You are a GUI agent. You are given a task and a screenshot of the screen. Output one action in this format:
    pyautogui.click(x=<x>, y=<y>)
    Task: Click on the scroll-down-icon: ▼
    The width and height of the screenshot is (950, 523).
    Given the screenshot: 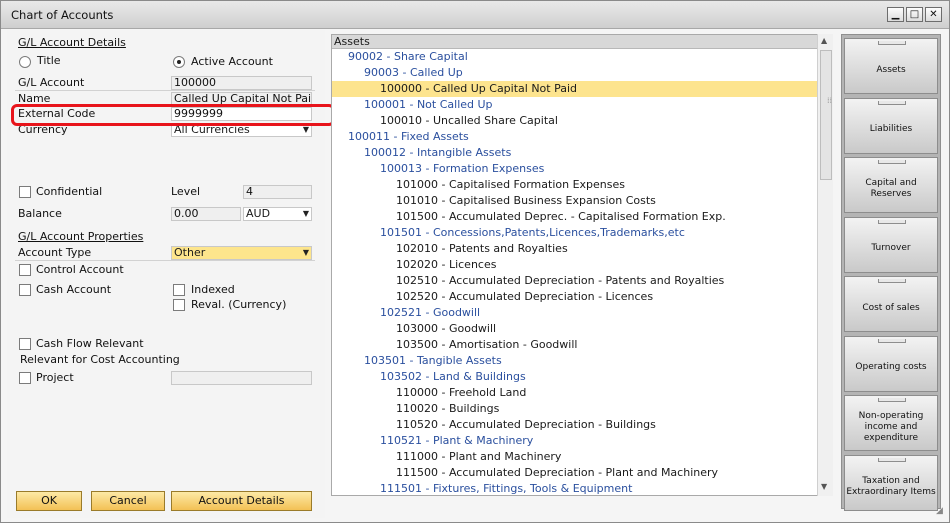 What is the action you would take?
    pyautogui.click(x=824, y=486)
    